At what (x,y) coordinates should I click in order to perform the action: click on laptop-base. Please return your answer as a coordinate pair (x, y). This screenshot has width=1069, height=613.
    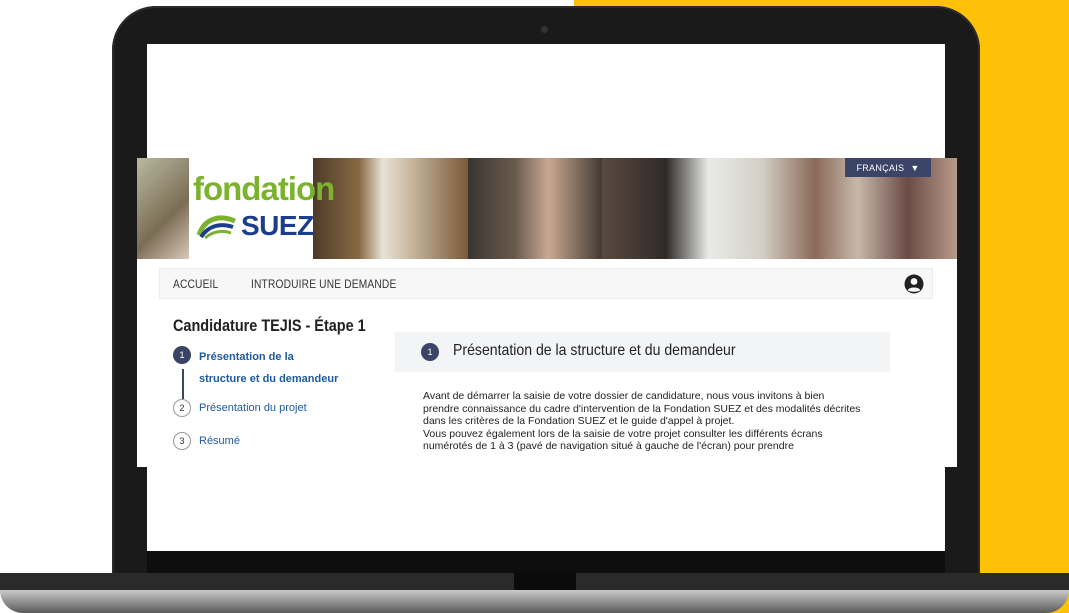
    Looking at the image, I should click on (534, 601).